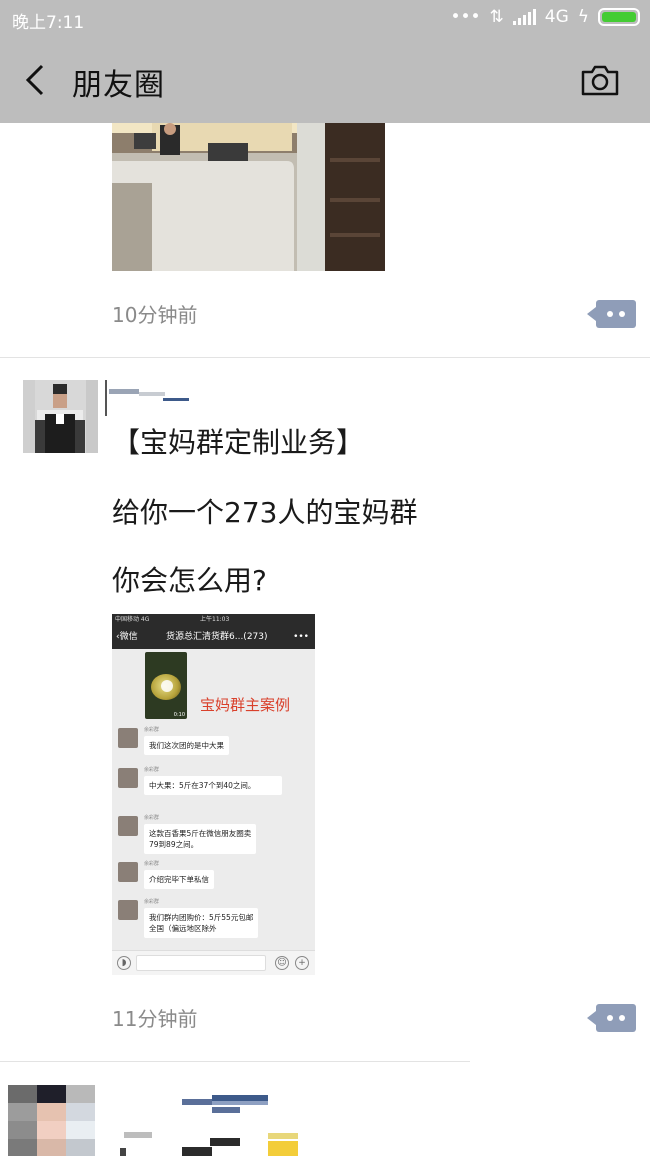 The width and height of the screenshot is (650, 1156). I want to click on status-time: 晚上7:11, so click(48, 23).